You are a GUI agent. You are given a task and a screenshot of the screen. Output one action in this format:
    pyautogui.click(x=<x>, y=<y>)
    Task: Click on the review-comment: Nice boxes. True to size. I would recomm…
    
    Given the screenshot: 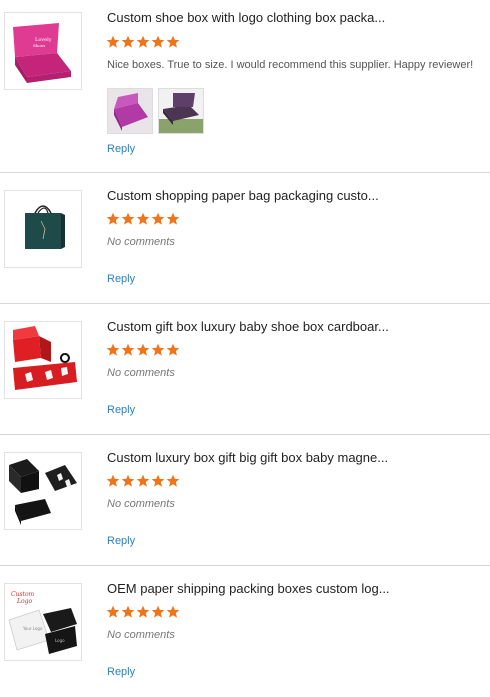 What is the action you would take?
    pyautogui.click(x=290, y=65)
    